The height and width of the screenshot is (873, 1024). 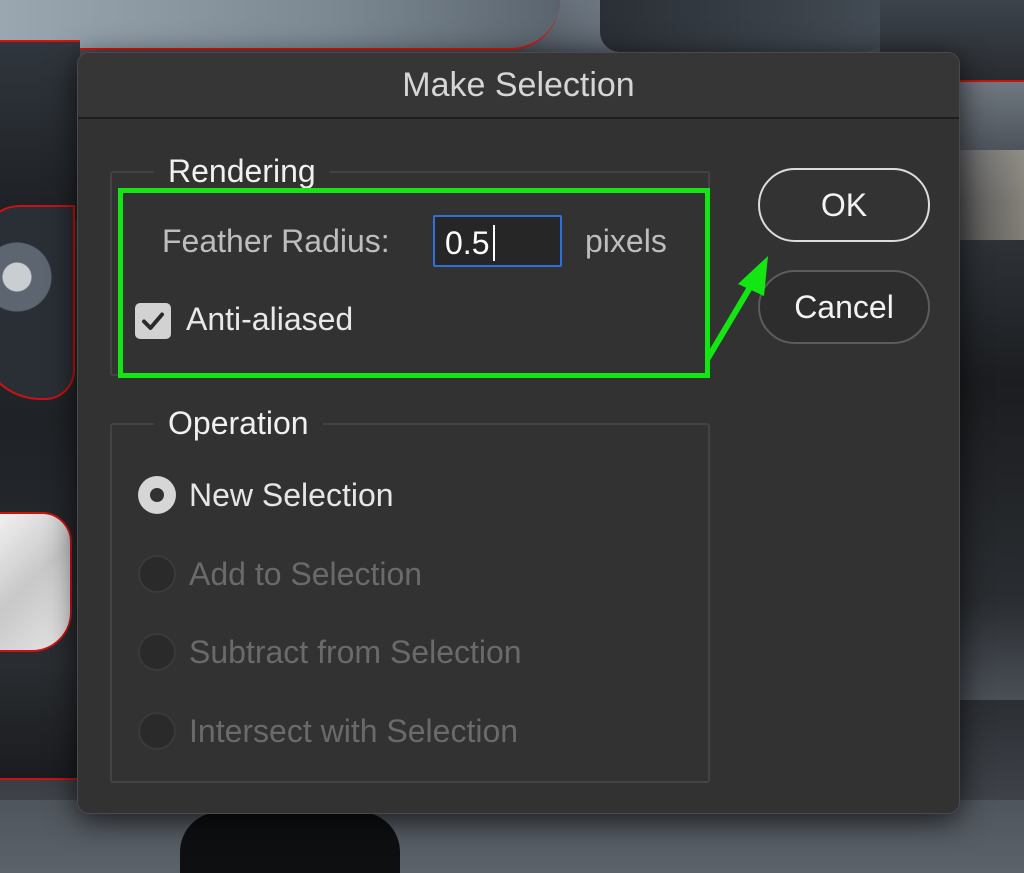 I want to click on radio-subtract-from-selection: Subtract from Selection, so click(x=330, y=652).